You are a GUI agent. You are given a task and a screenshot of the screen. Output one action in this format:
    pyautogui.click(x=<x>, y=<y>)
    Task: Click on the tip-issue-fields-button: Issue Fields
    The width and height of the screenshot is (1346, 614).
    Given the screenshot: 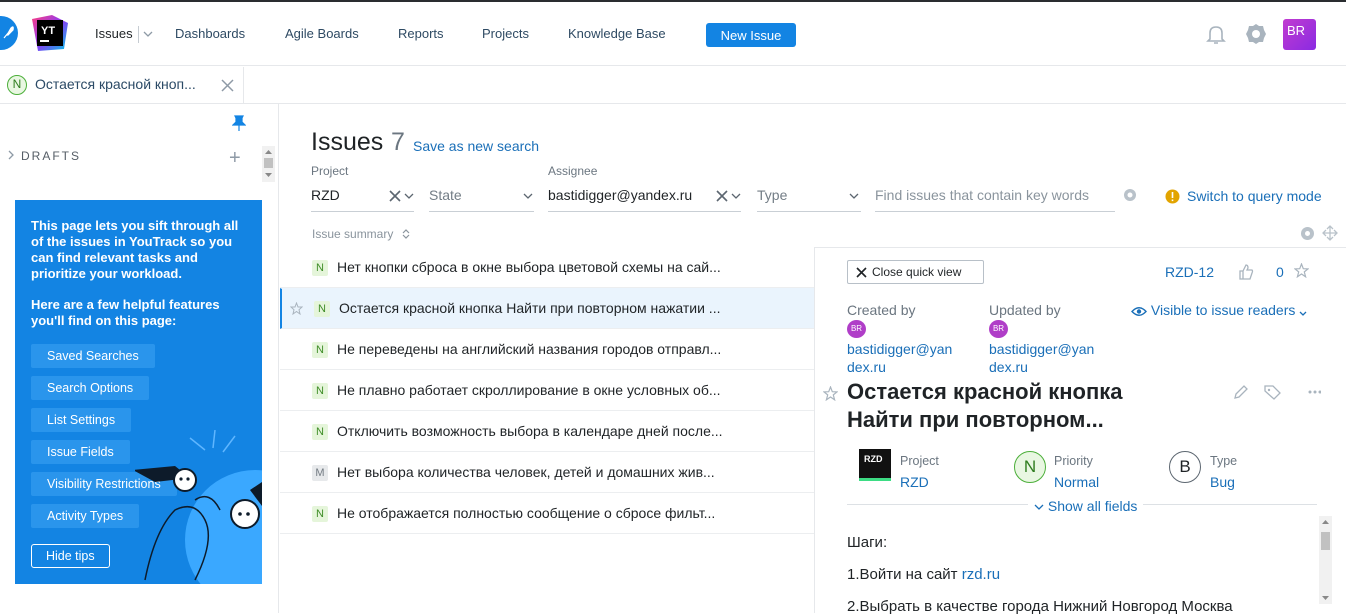 What is the action you would take?
    pyautogui.click(x=80, y=452)
    